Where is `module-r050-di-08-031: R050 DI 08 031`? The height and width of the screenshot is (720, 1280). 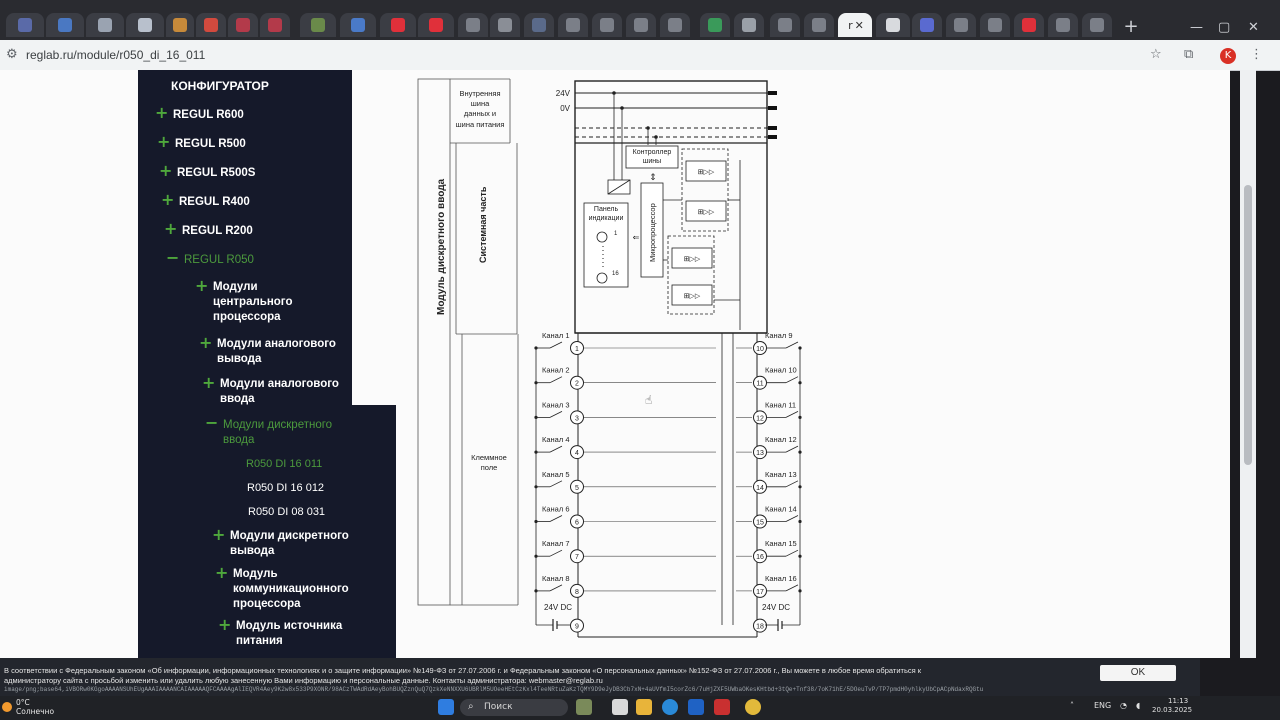 module-r050-di-08-031: R050 DI 08 031 is located at coordinates (286, 512).